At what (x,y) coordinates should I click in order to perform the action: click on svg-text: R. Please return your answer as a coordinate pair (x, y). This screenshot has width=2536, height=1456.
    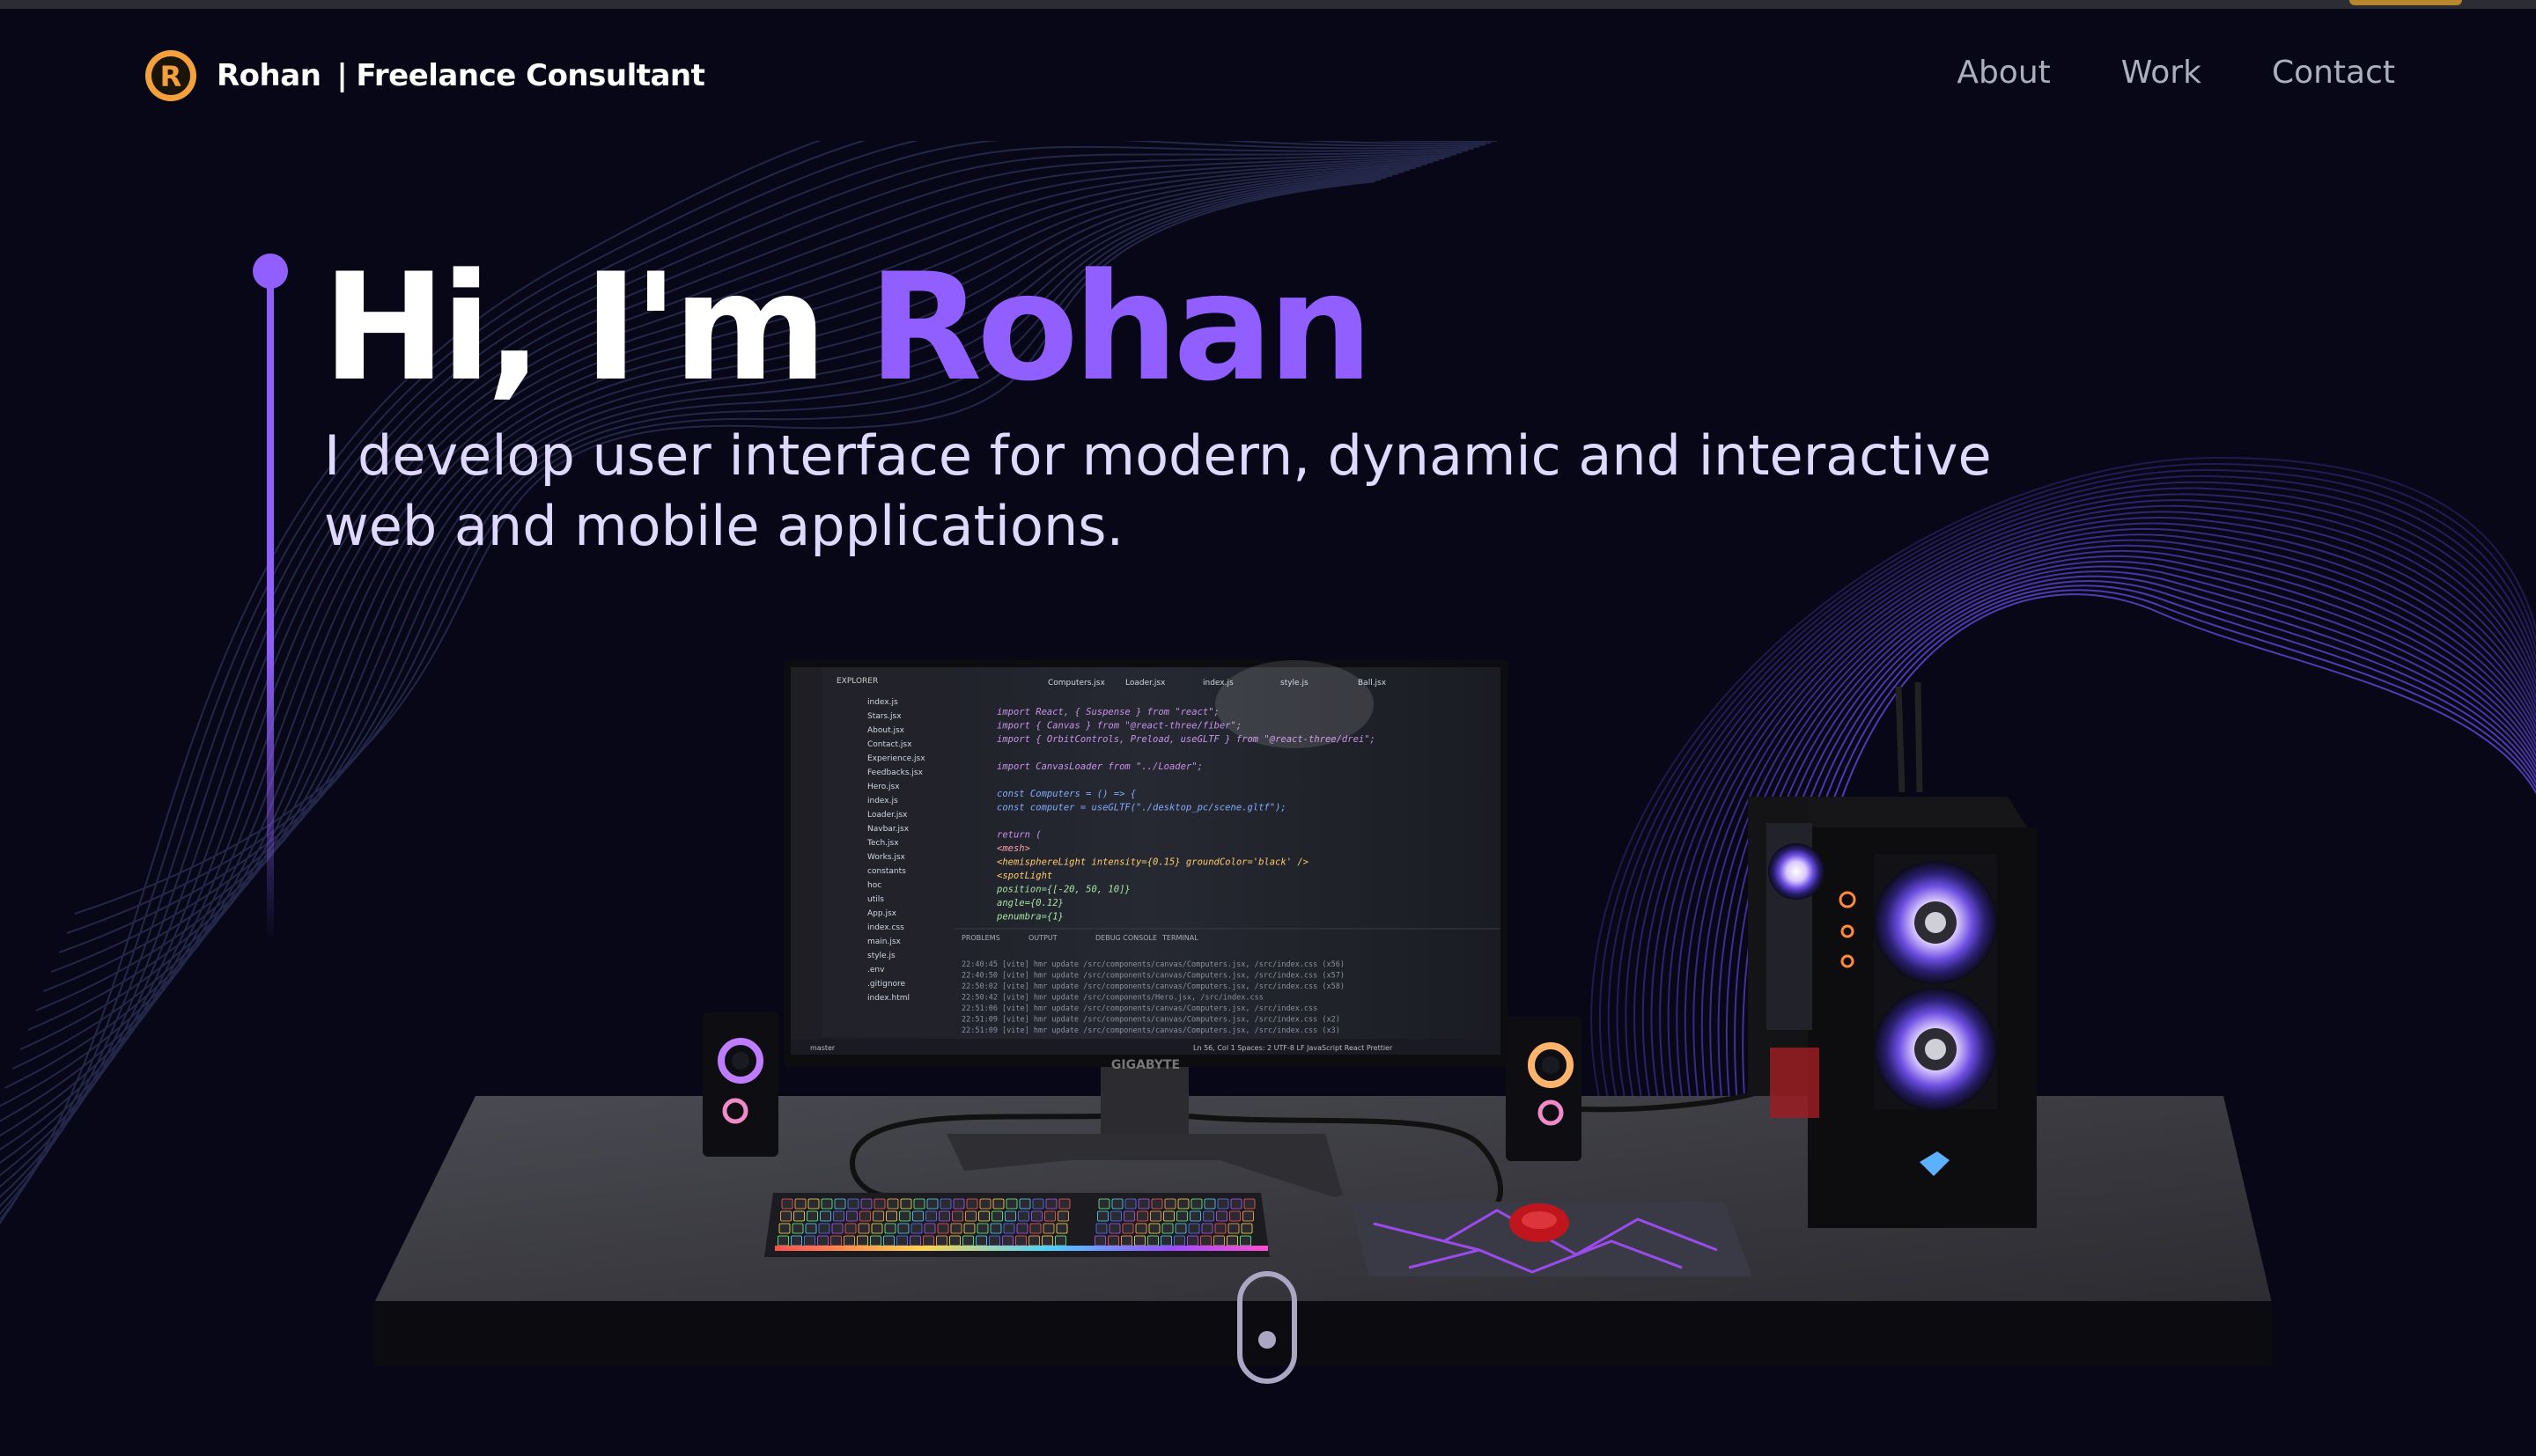
    Looking at the image, I should click on (171, 76).